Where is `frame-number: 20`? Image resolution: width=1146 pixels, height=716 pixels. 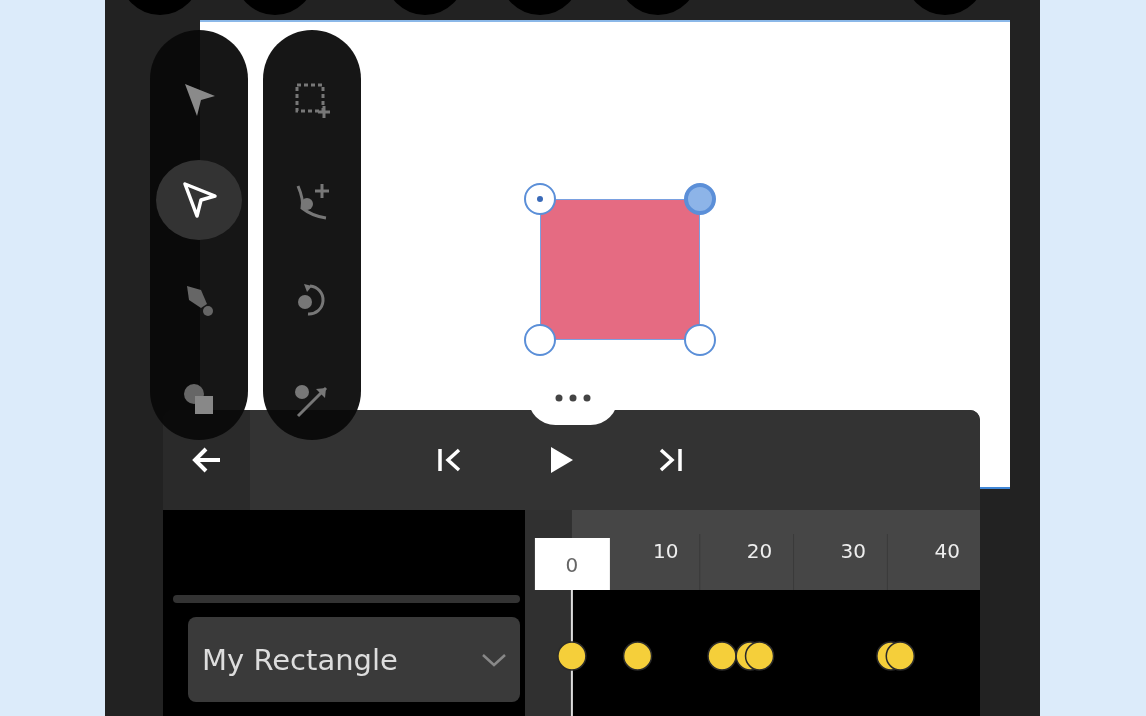
frame-number: 20 is located at coordinates (759, 551).